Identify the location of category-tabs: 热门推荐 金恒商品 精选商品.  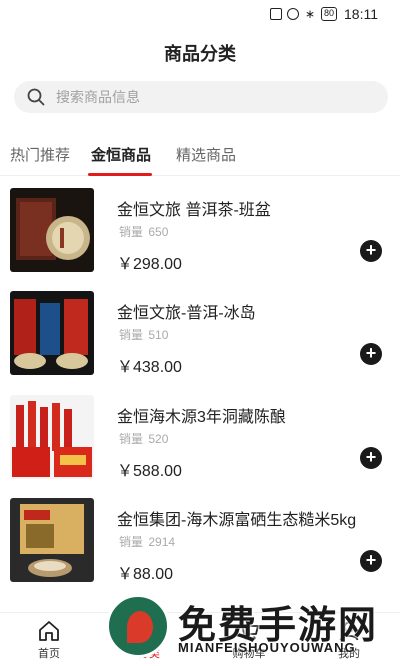
(200, 153).